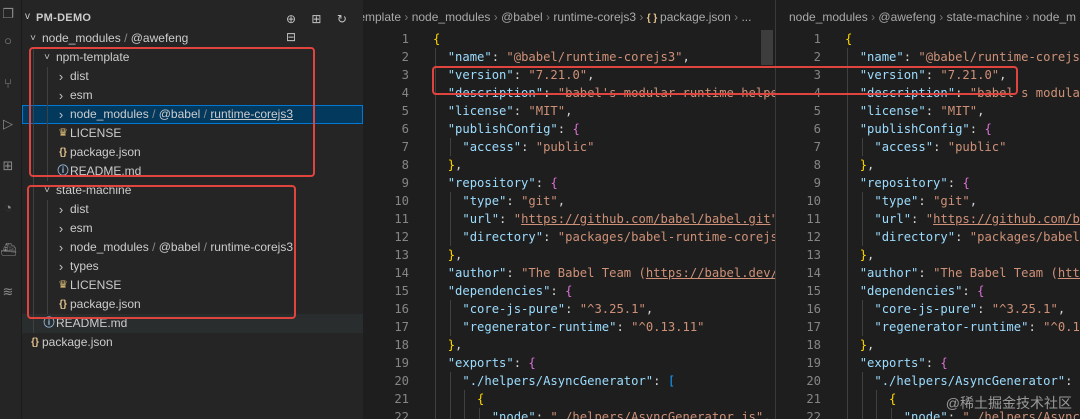  I want to click on code-text: "name": "@babel/runtime-corejs3",, so click(561, 57).